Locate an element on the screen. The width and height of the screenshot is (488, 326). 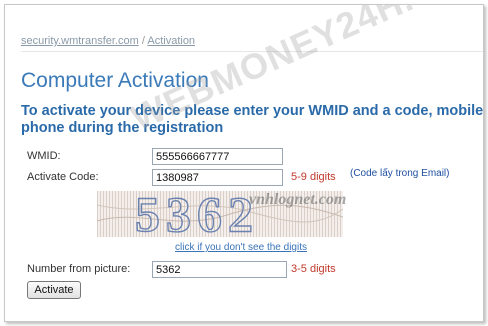
breadcrumb-page-link: Activation is located at coordinates (171, 41).